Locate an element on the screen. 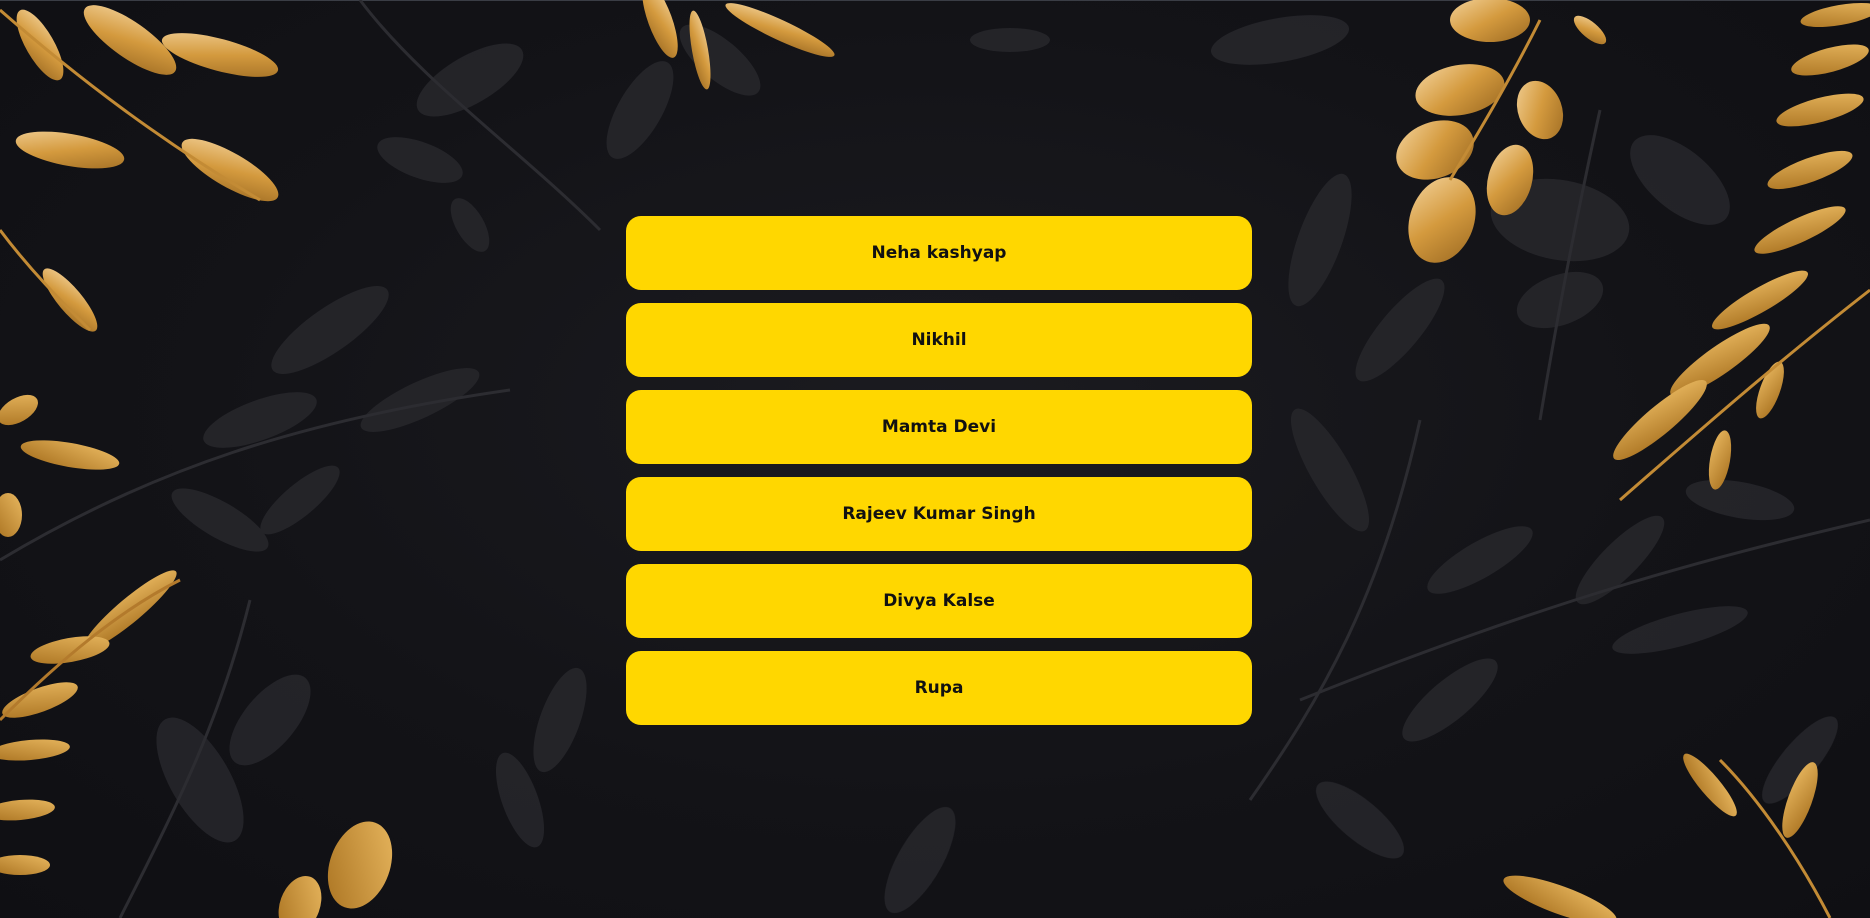  person-button-divya-kalse: Divya Kalse is located at coordinates (939, 601).